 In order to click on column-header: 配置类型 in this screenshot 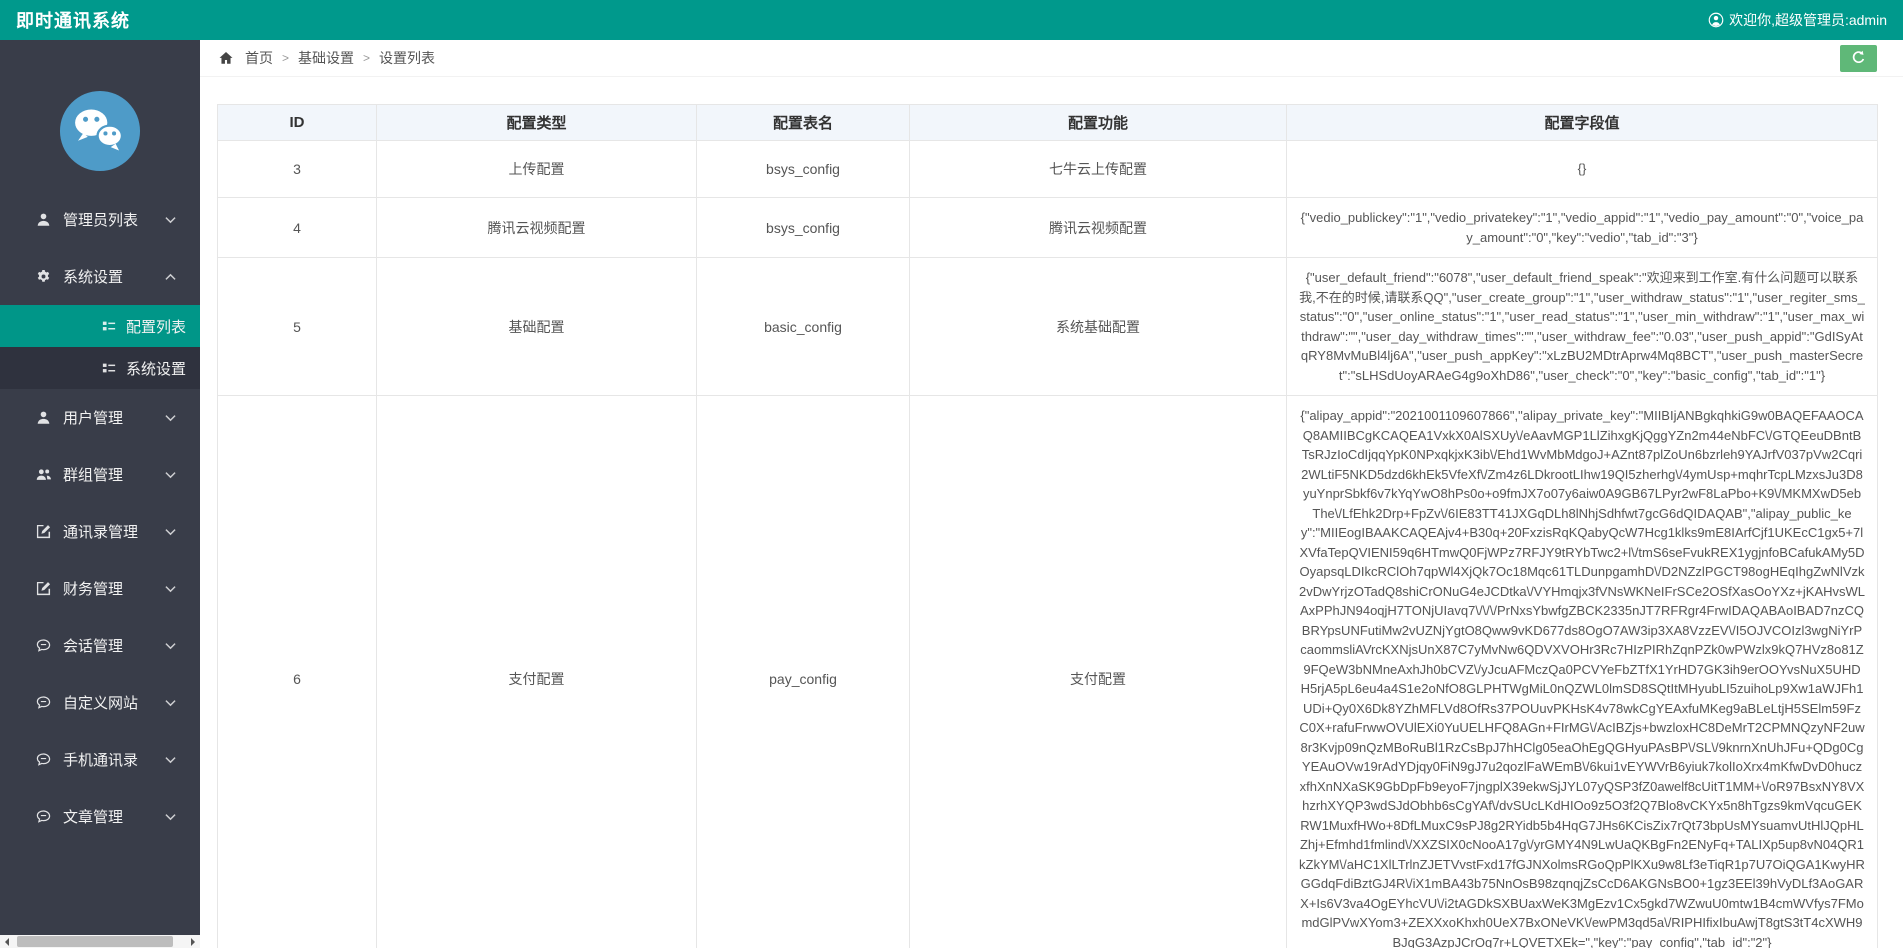, I will do `click(536, 122)`.